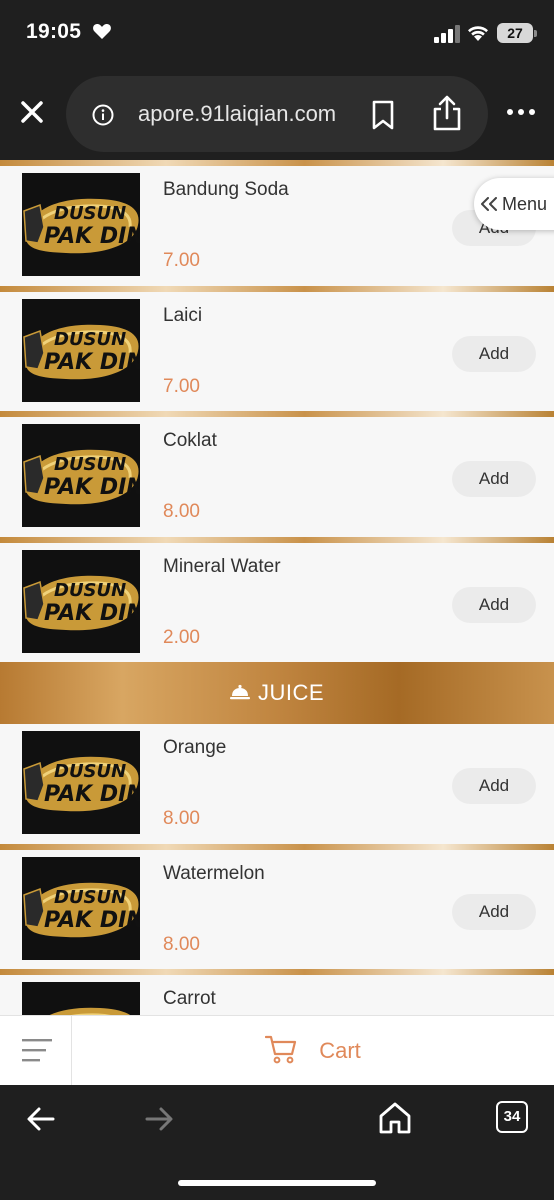  I want to click on heart-icon, so click(102, 31).